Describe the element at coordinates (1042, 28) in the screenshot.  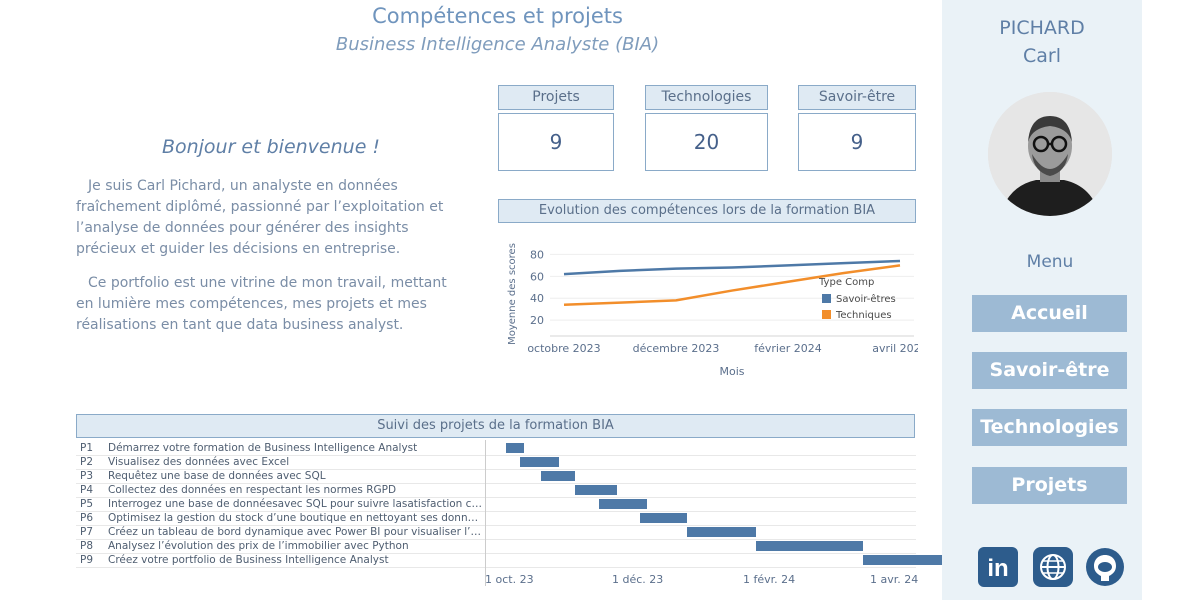
I see `profile-last-name: PICHARD` at that location.